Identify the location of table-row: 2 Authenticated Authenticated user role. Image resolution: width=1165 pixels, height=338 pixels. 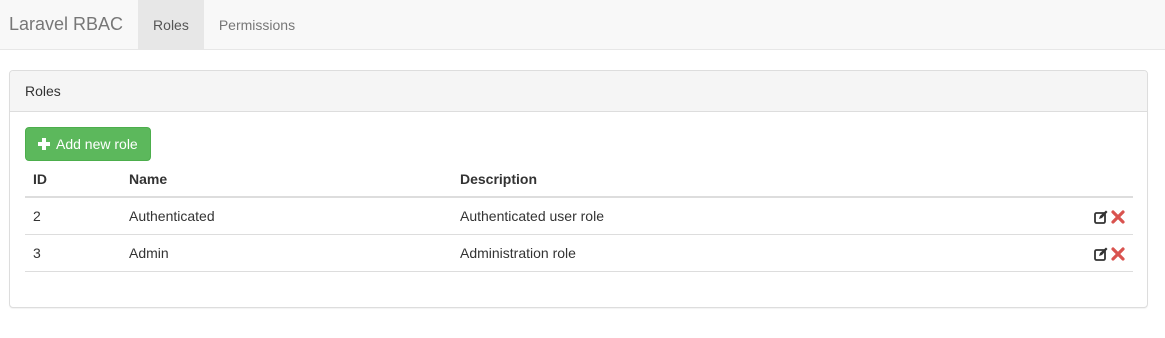
(579, 216).